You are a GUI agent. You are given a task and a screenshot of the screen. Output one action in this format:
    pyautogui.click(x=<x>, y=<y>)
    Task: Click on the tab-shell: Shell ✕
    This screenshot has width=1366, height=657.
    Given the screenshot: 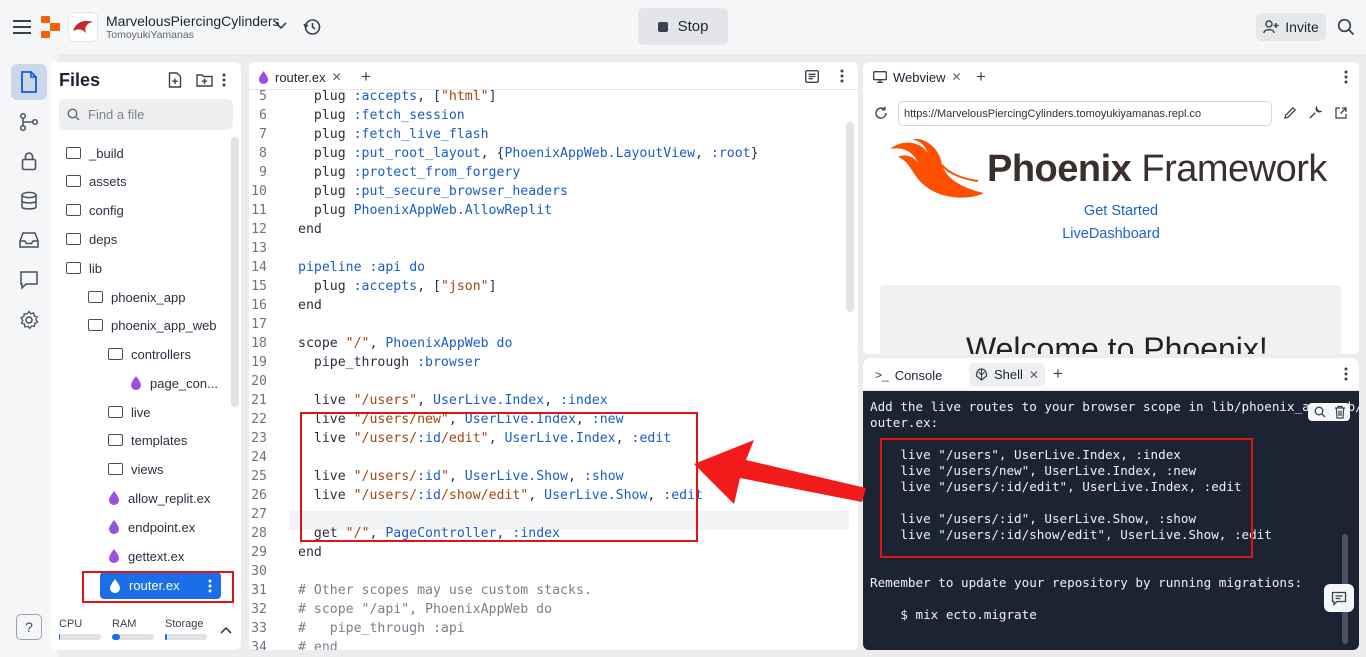 What is the action you would take?
    pyautogui.click(x=1007, y=374)
    